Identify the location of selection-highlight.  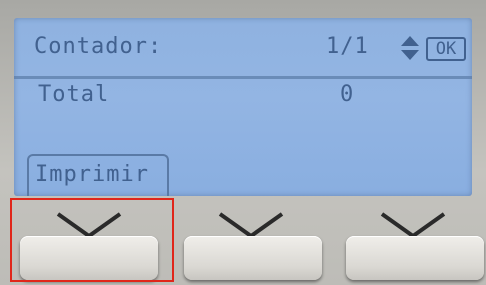
(92, 240).